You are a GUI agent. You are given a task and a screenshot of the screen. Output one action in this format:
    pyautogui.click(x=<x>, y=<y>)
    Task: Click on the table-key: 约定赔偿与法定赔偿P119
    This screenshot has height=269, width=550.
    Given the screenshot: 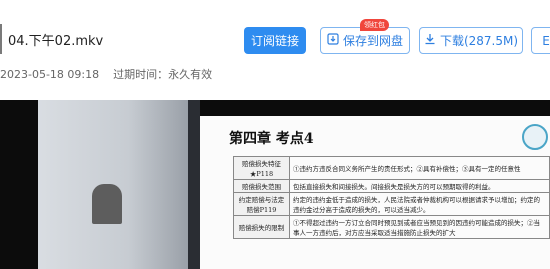 What is the action you would take?
    pyautogui.click(x=261, y=204)
    